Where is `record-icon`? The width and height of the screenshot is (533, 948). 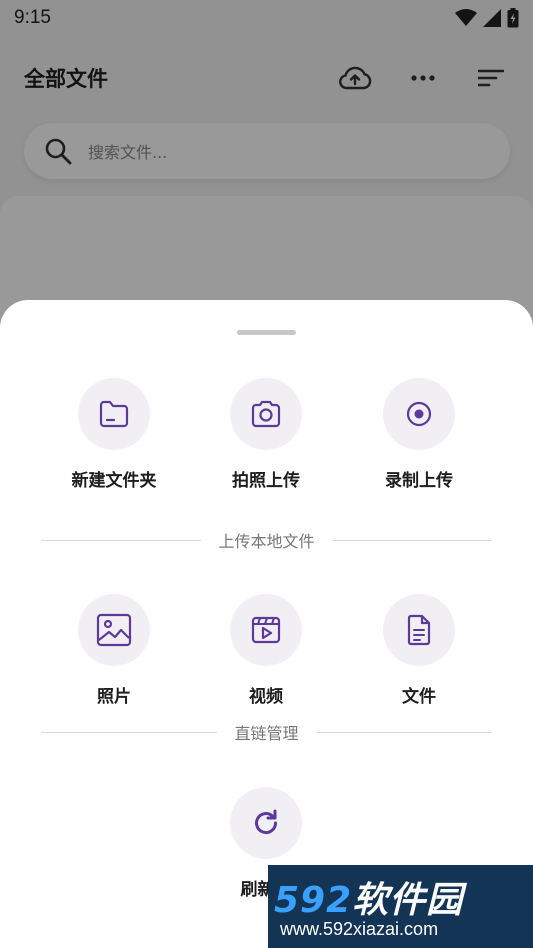
record-icon is located at coordinates (419, 414).